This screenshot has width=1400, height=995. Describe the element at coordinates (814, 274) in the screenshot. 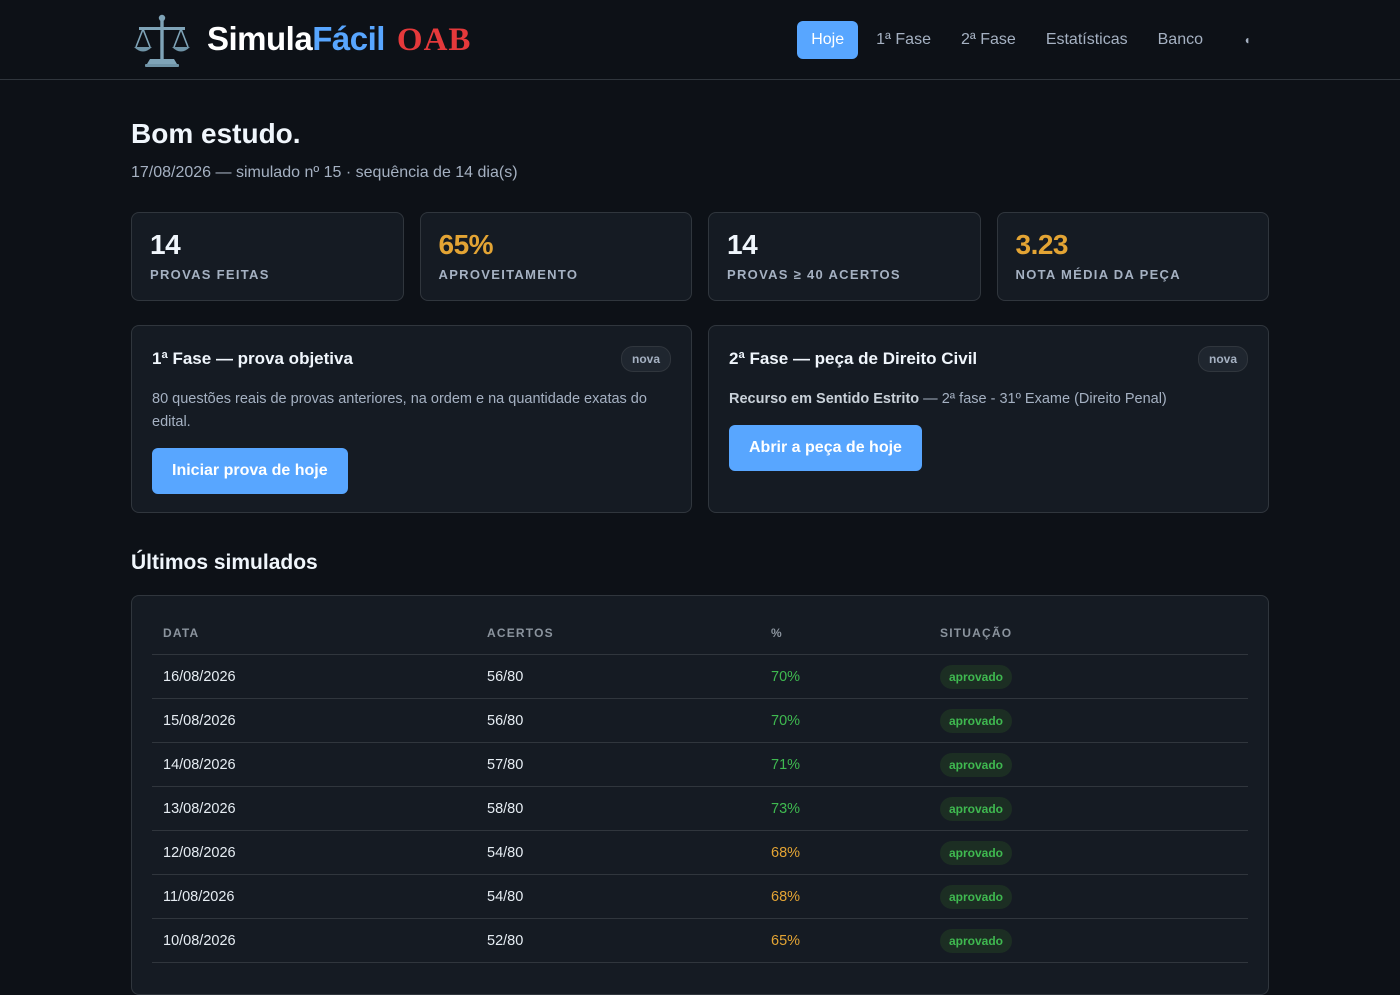

I see `stat-label: Provas ≥ 40 acertos` at that location.